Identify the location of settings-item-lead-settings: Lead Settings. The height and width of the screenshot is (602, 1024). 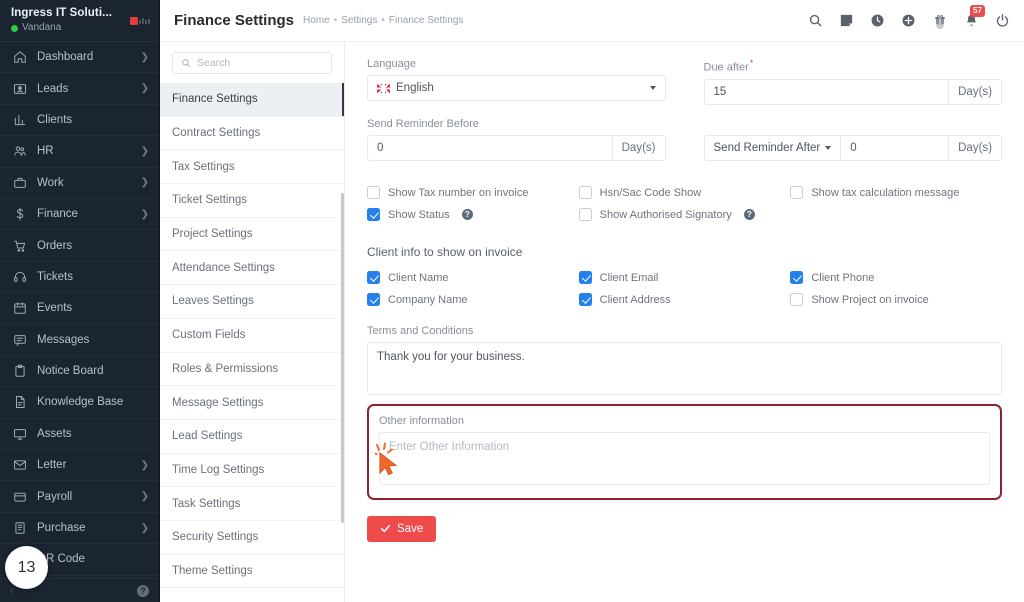
(252, 437).